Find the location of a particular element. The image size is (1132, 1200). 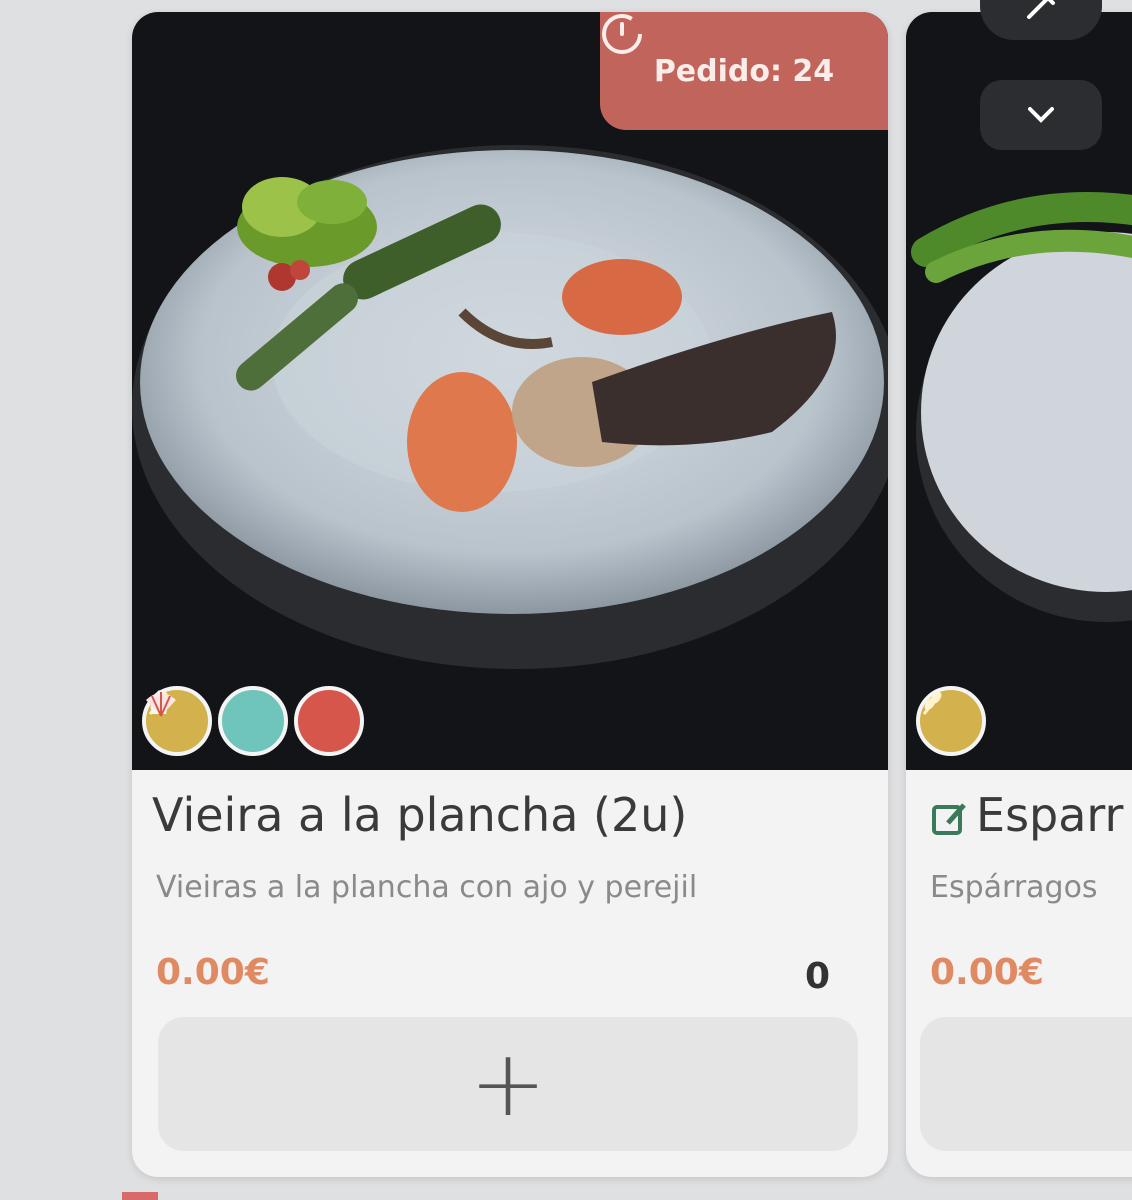

product-quantity: 0 is located at coordinates (817, 976).